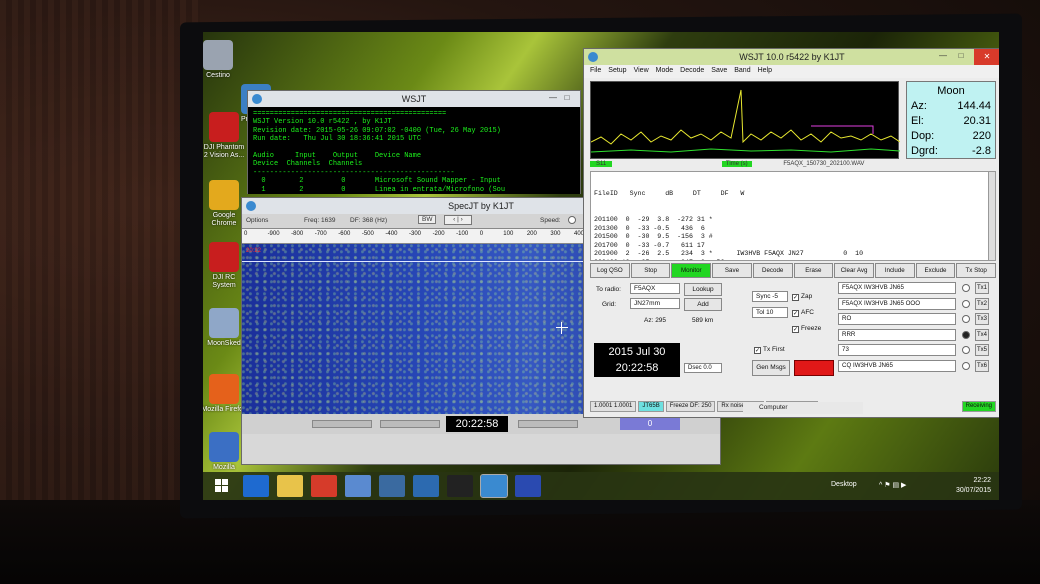 The width and height of the screenshot is (1040, 584). What do you see at coordinates (765, 71) in the screenshot?
I see `menu-item-help: Help` at bounding box center [765, 71].